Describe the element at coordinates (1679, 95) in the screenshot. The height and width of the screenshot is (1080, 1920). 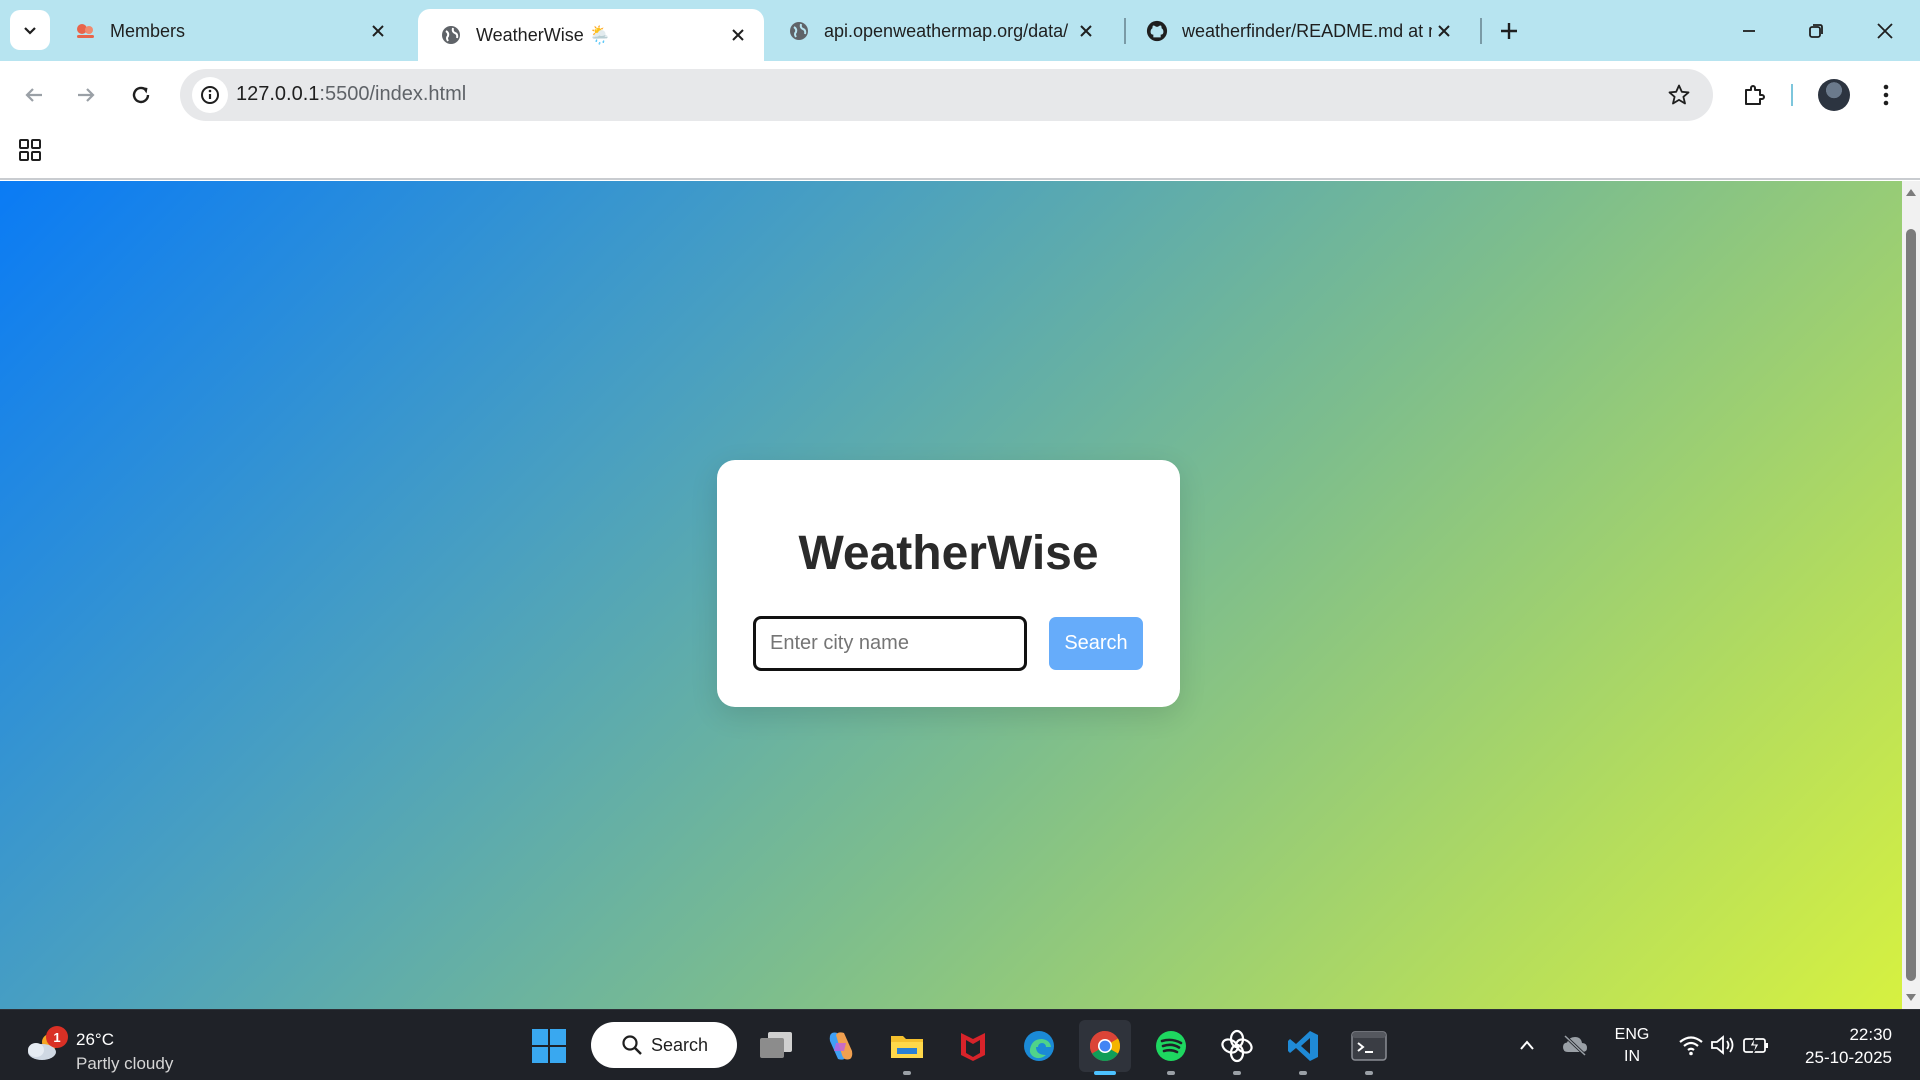
I see `bookmark-star-icon` at that location.